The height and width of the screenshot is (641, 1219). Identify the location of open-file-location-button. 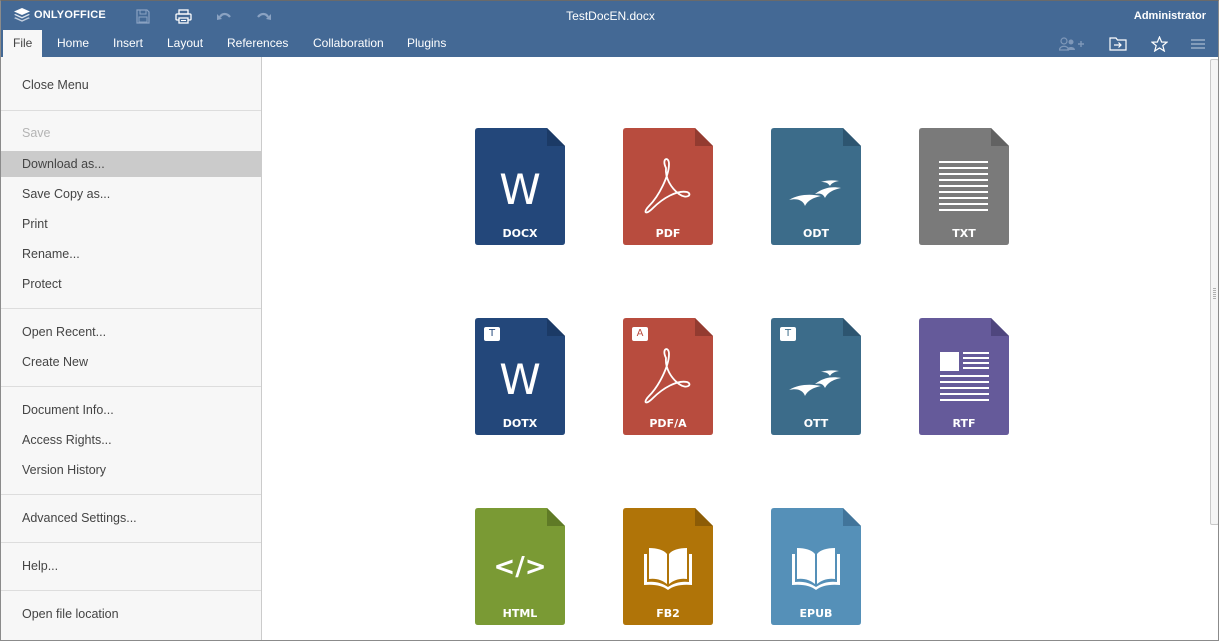
(1118, 44).